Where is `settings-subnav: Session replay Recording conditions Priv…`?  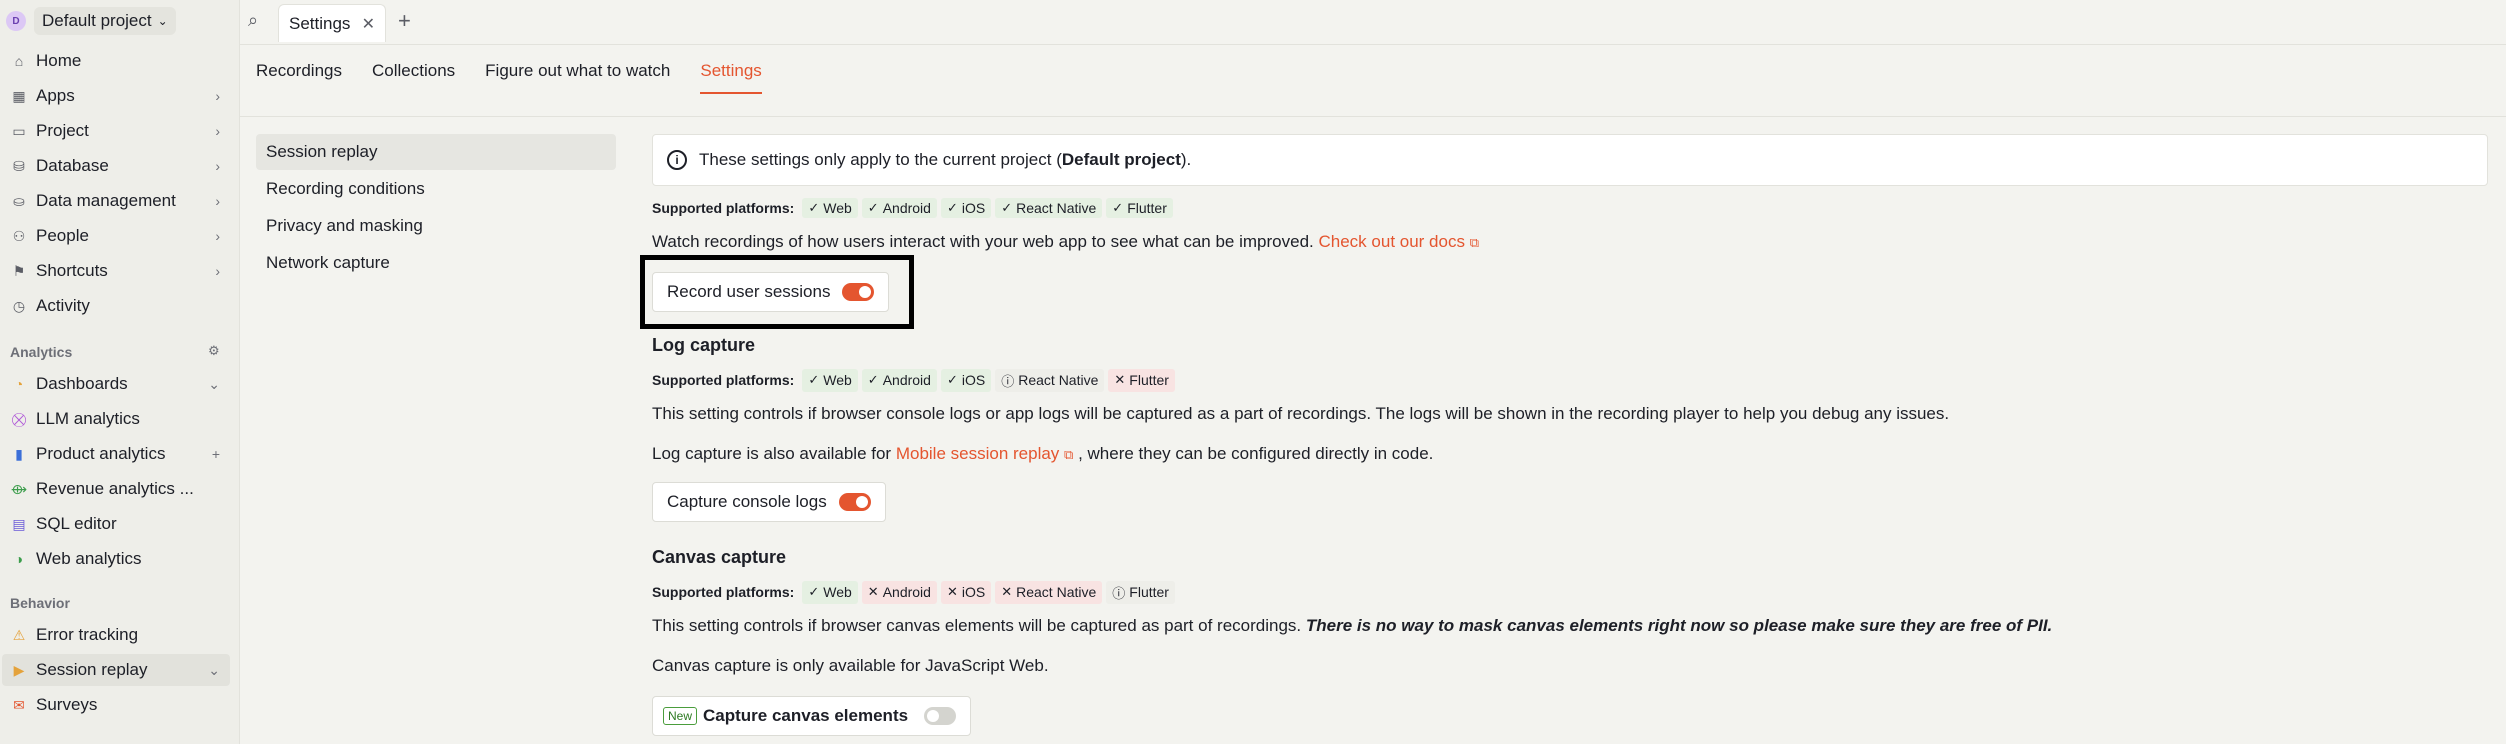
settings-subnav: Session replay Recording conditions Priv… is located at coordinates (436, 208).